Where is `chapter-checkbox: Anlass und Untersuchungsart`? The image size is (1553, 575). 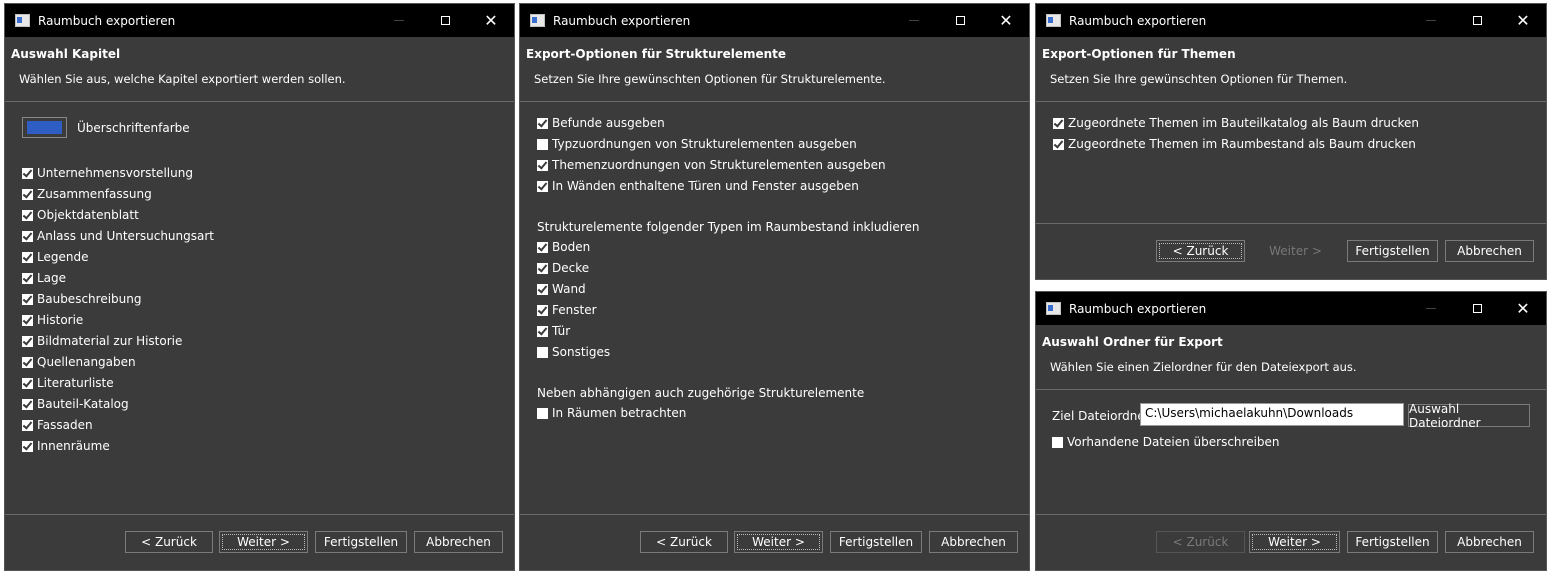 chapter-checkbox: Anlass und Untersuchungsart is located at coordinates (118, 236).